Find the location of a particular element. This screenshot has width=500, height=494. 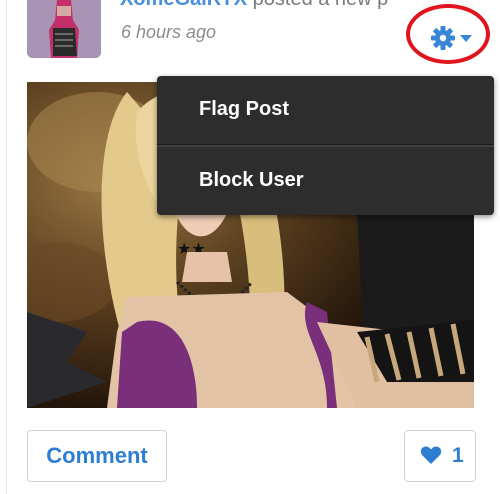

comment-button: Comment is located at coordinates (97, 456).